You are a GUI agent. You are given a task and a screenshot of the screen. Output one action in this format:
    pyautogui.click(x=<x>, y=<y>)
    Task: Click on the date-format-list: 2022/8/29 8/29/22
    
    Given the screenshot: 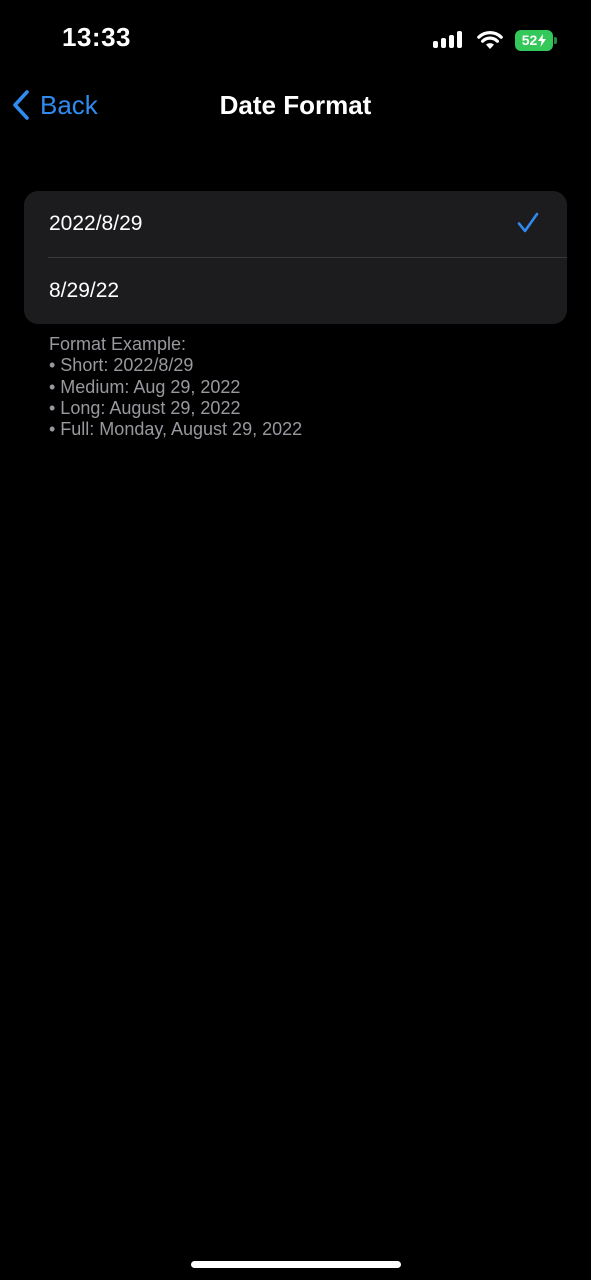 What is the action you would take?
    pyautogui.click(x=295, y=257)
    